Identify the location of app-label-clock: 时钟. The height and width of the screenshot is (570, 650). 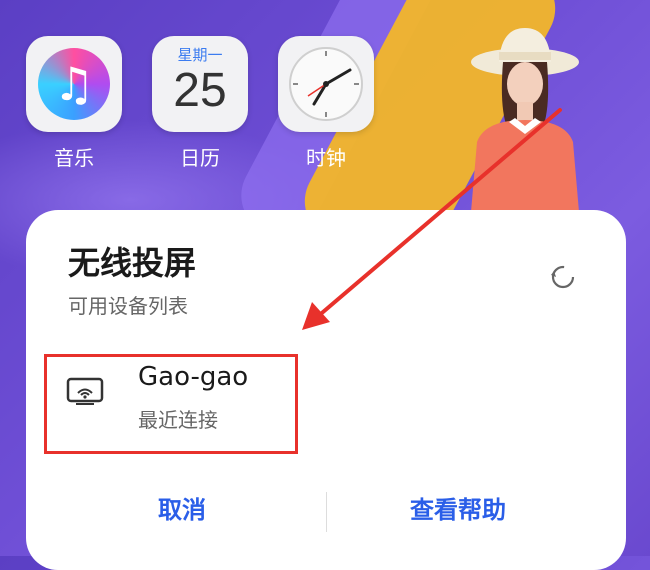
(326, 158).